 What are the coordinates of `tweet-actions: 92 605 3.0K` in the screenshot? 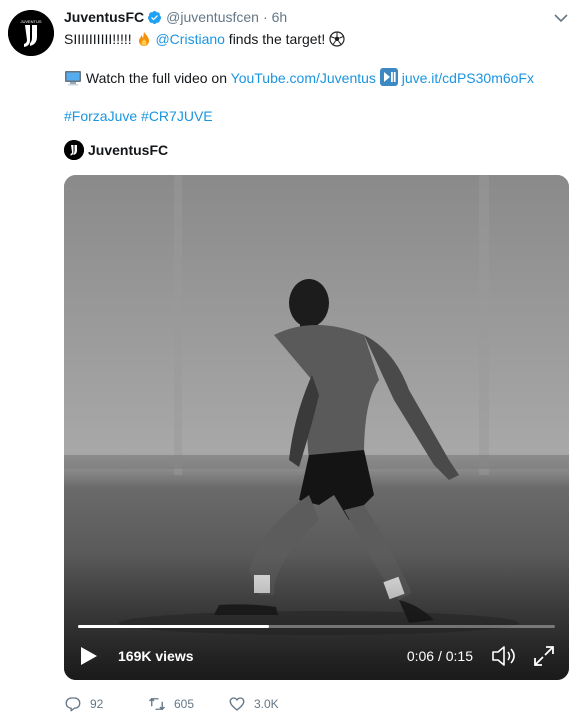 It's located at (186, 704).